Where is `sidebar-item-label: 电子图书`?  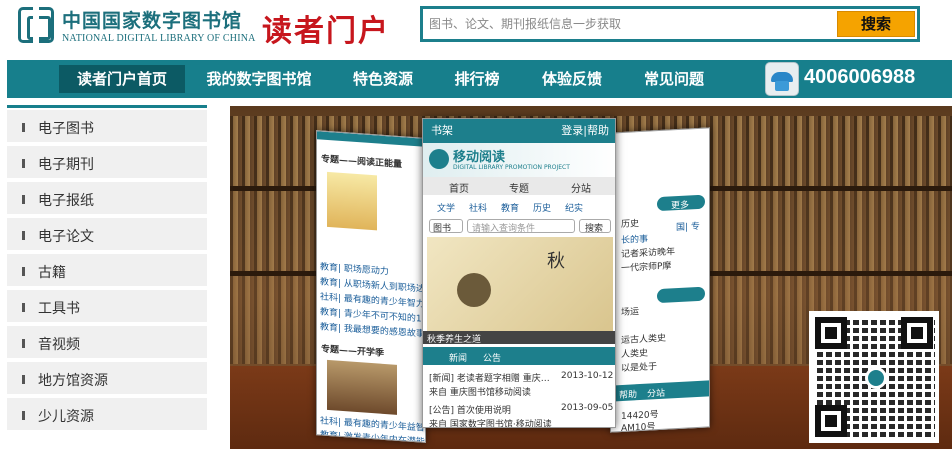 sidebar-item-label: 电子图书 is located at coordinates (66, 129).